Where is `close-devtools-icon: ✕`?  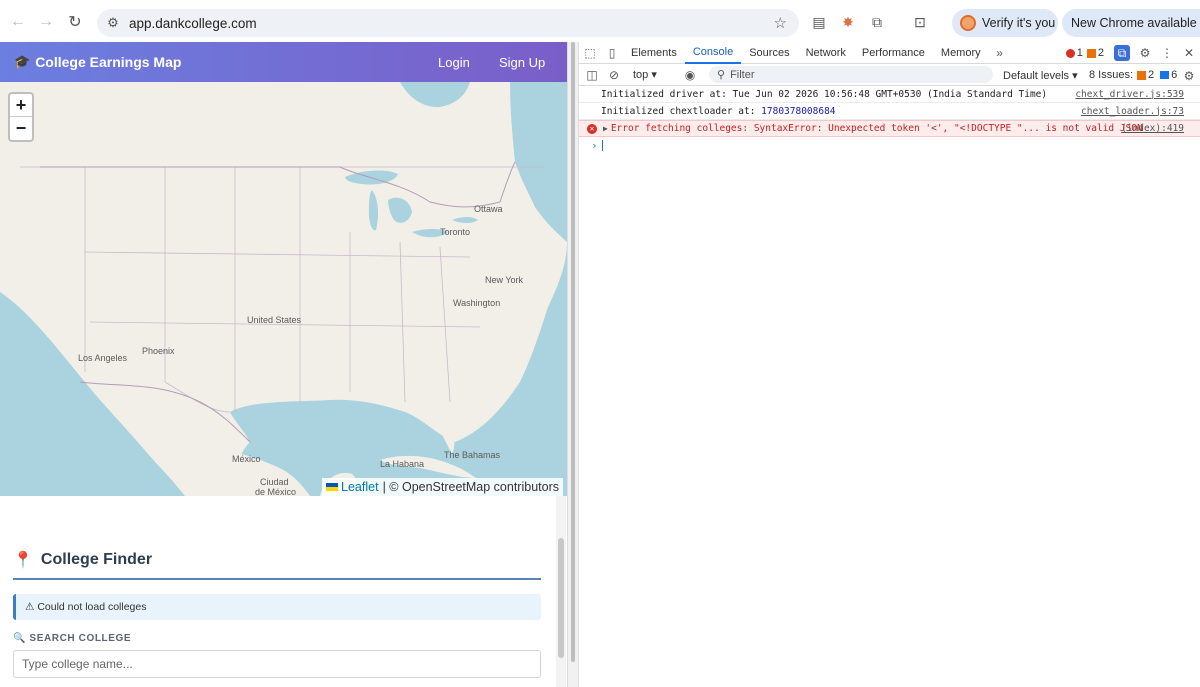
close-devtools-icon: ✕ is located at coordinates (1189, 53).